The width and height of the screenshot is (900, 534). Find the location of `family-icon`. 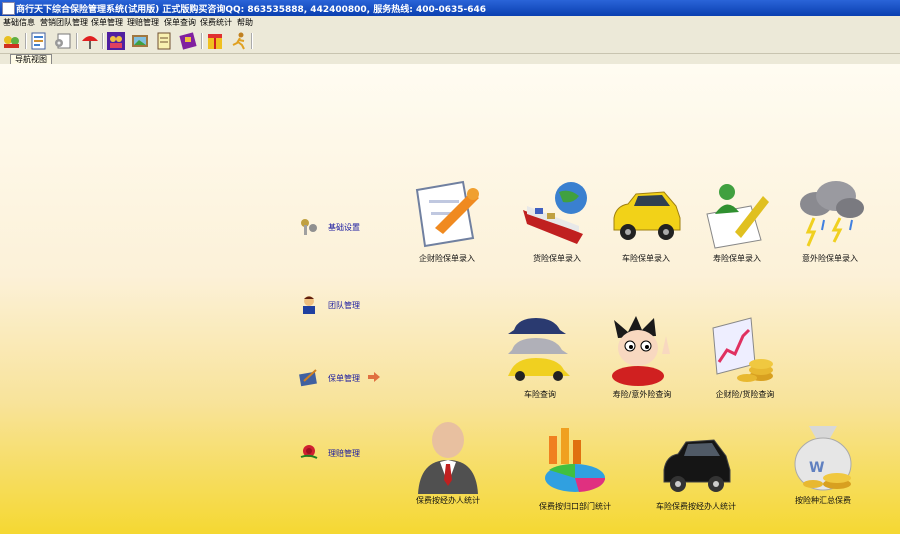

family-icon is located at coordinates (116, 41).